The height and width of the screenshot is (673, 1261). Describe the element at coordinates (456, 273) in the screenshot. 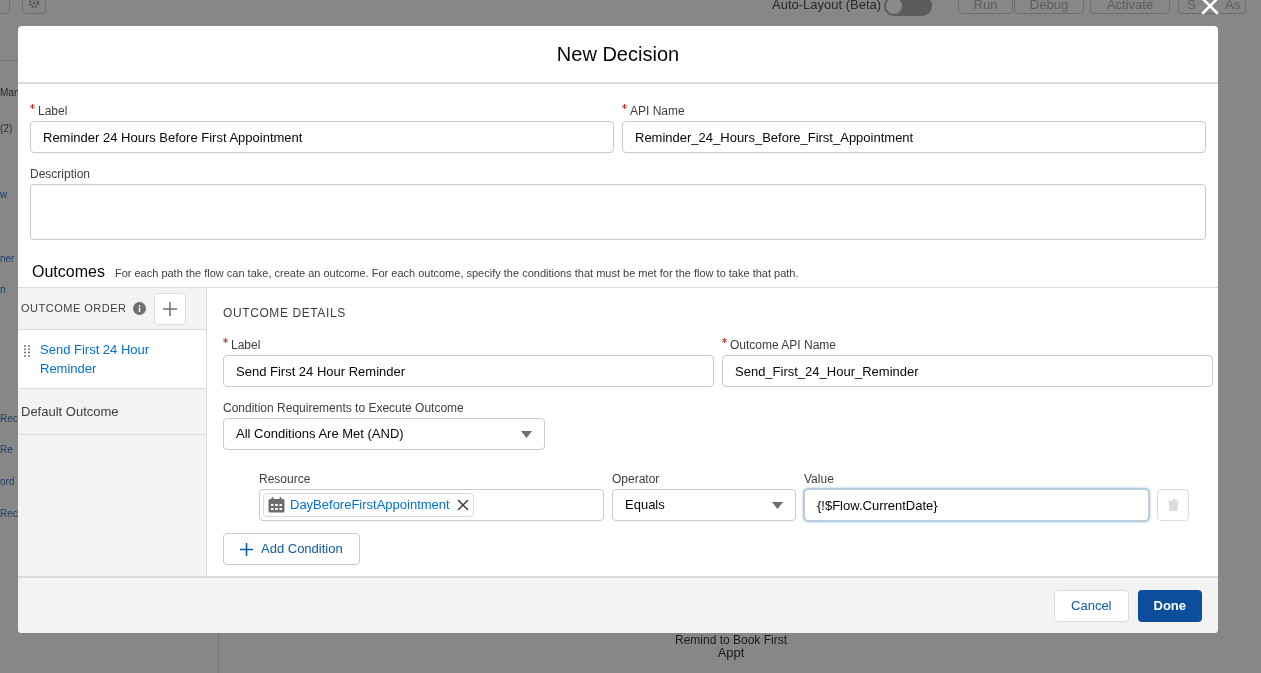

I see `help-text: For each path the flow can take, create an outcome. For each outcome, specify the conditions that must be met for the flow to take that path.` at that location.